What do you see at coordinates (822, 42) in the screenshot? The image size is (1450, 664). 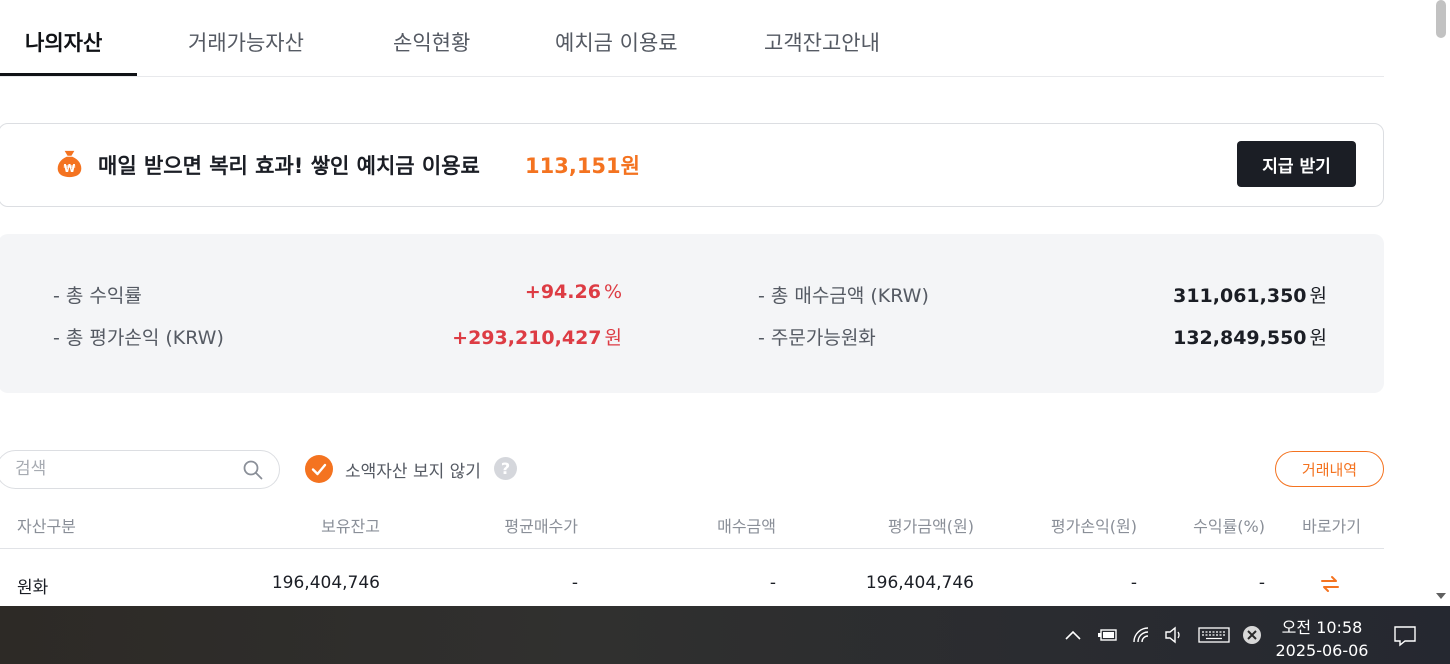 I see `tab-customer-balance: 고객잔고안내` at bounding box center [822, 42].